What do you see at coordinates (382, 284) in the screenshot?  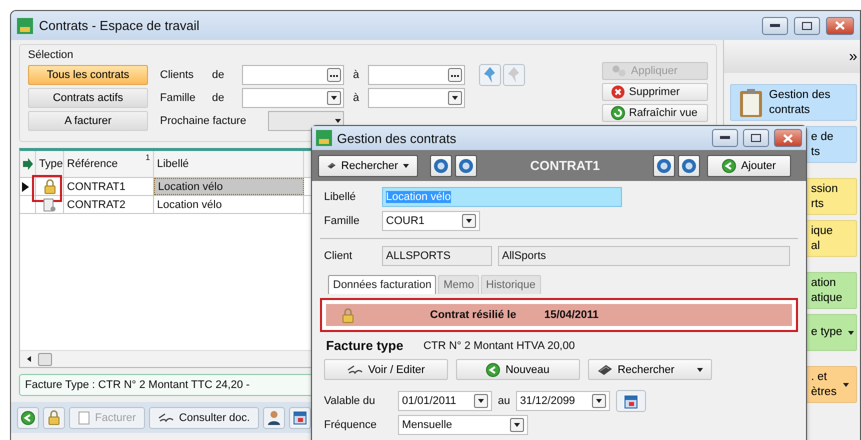 I see `tab: Données facturation` at bounding box center [382, 284].